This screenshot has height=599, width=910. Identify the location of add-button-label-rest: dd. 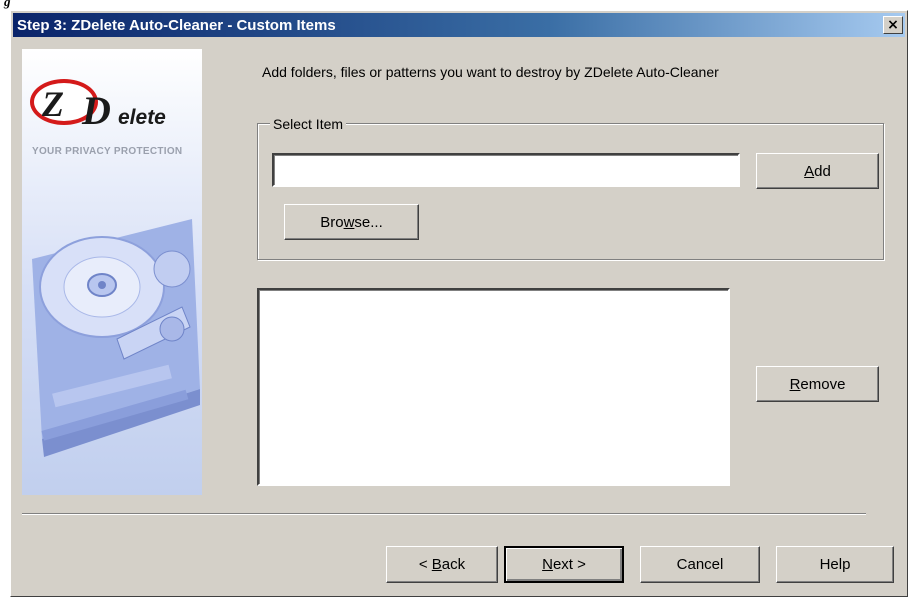
(822, 171).